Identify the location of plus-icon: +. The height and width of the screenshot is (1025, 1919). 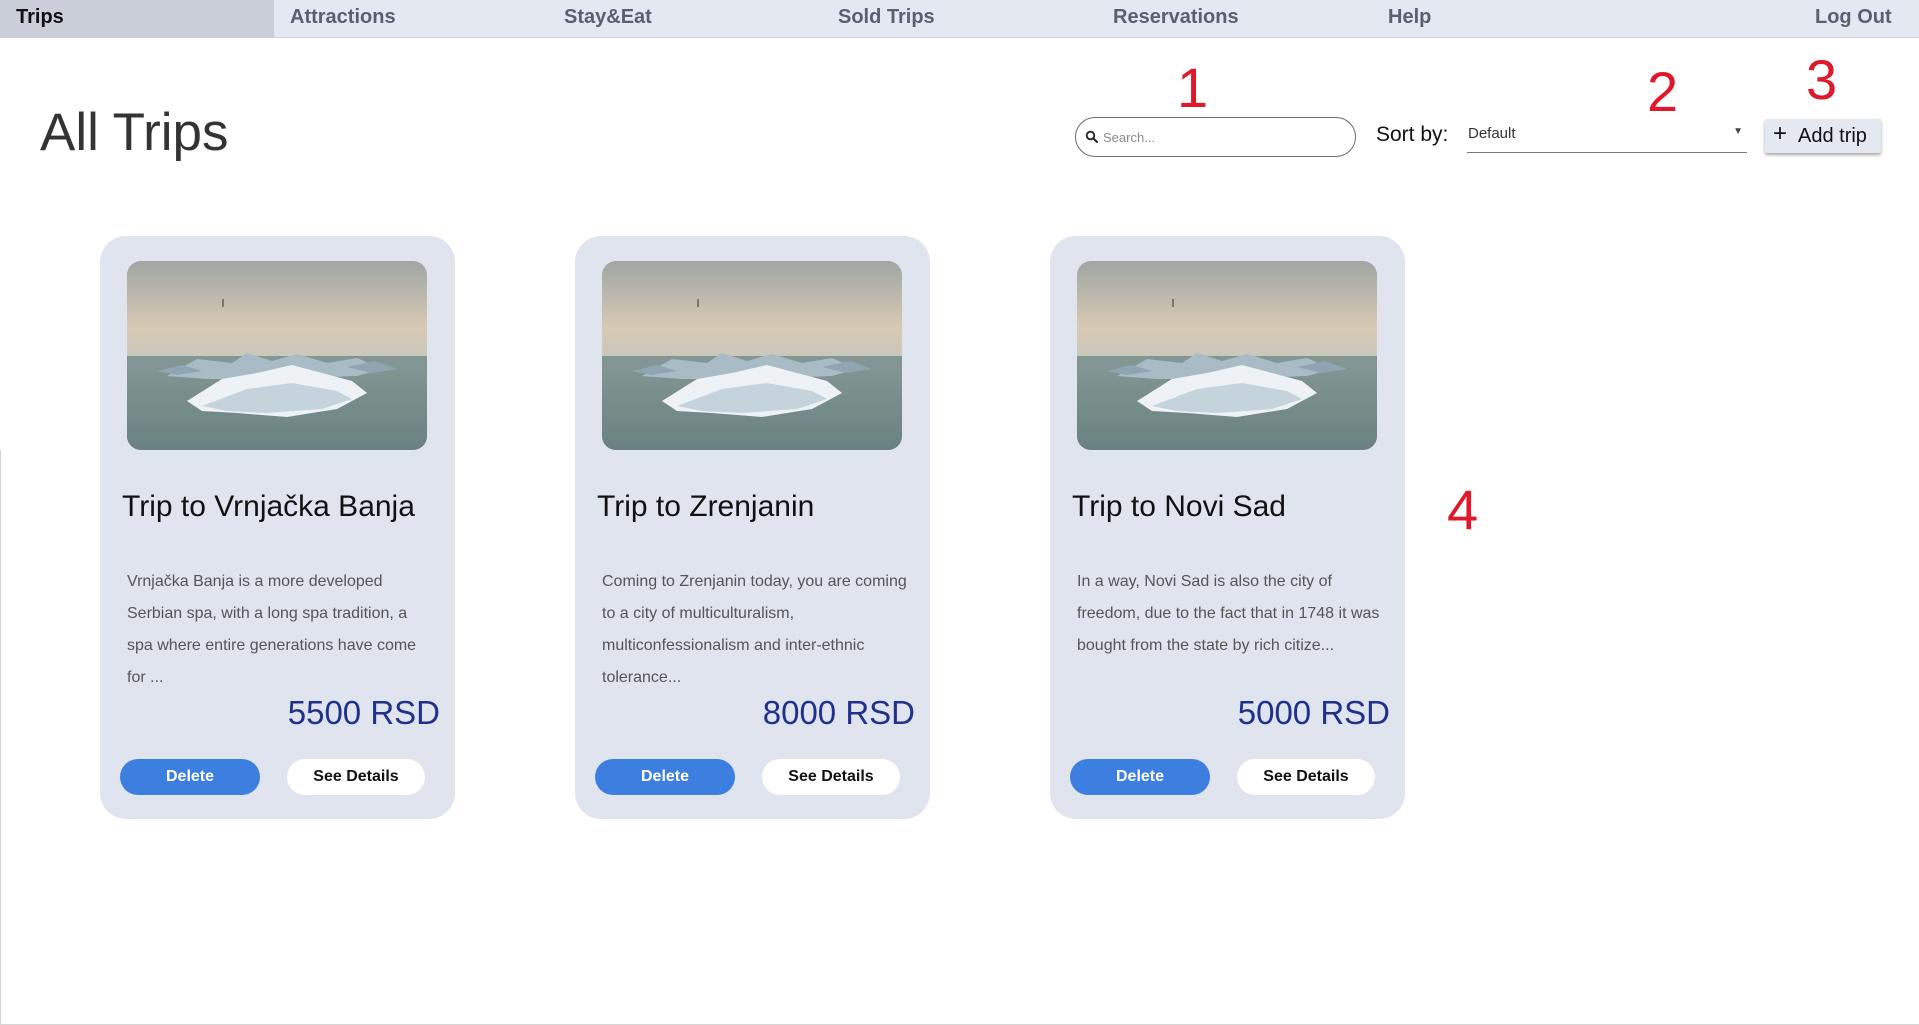
(1780, 133).